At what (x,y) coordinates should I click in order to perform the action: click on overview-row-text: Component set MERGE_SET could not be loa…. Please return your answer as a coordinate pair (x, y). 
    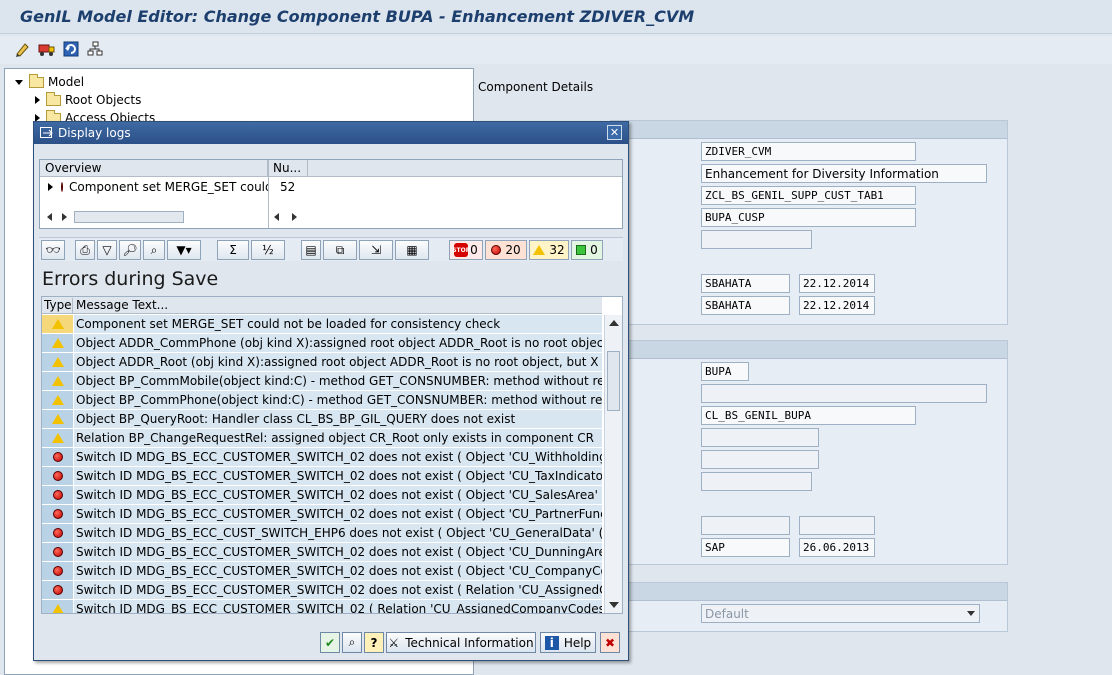
    Looking at the image, I should click on (168, 187).